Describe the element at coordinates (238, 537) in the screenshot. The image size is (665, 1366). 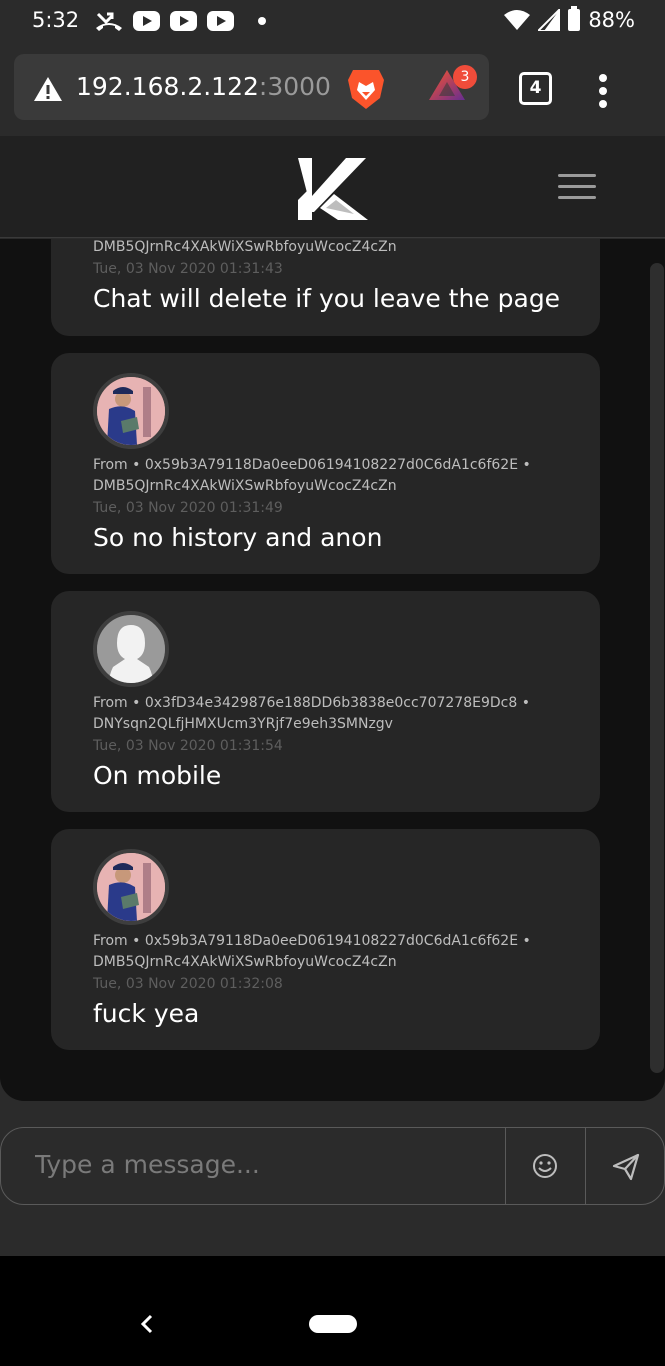
I see `message-text: So no history and anon` at that location.